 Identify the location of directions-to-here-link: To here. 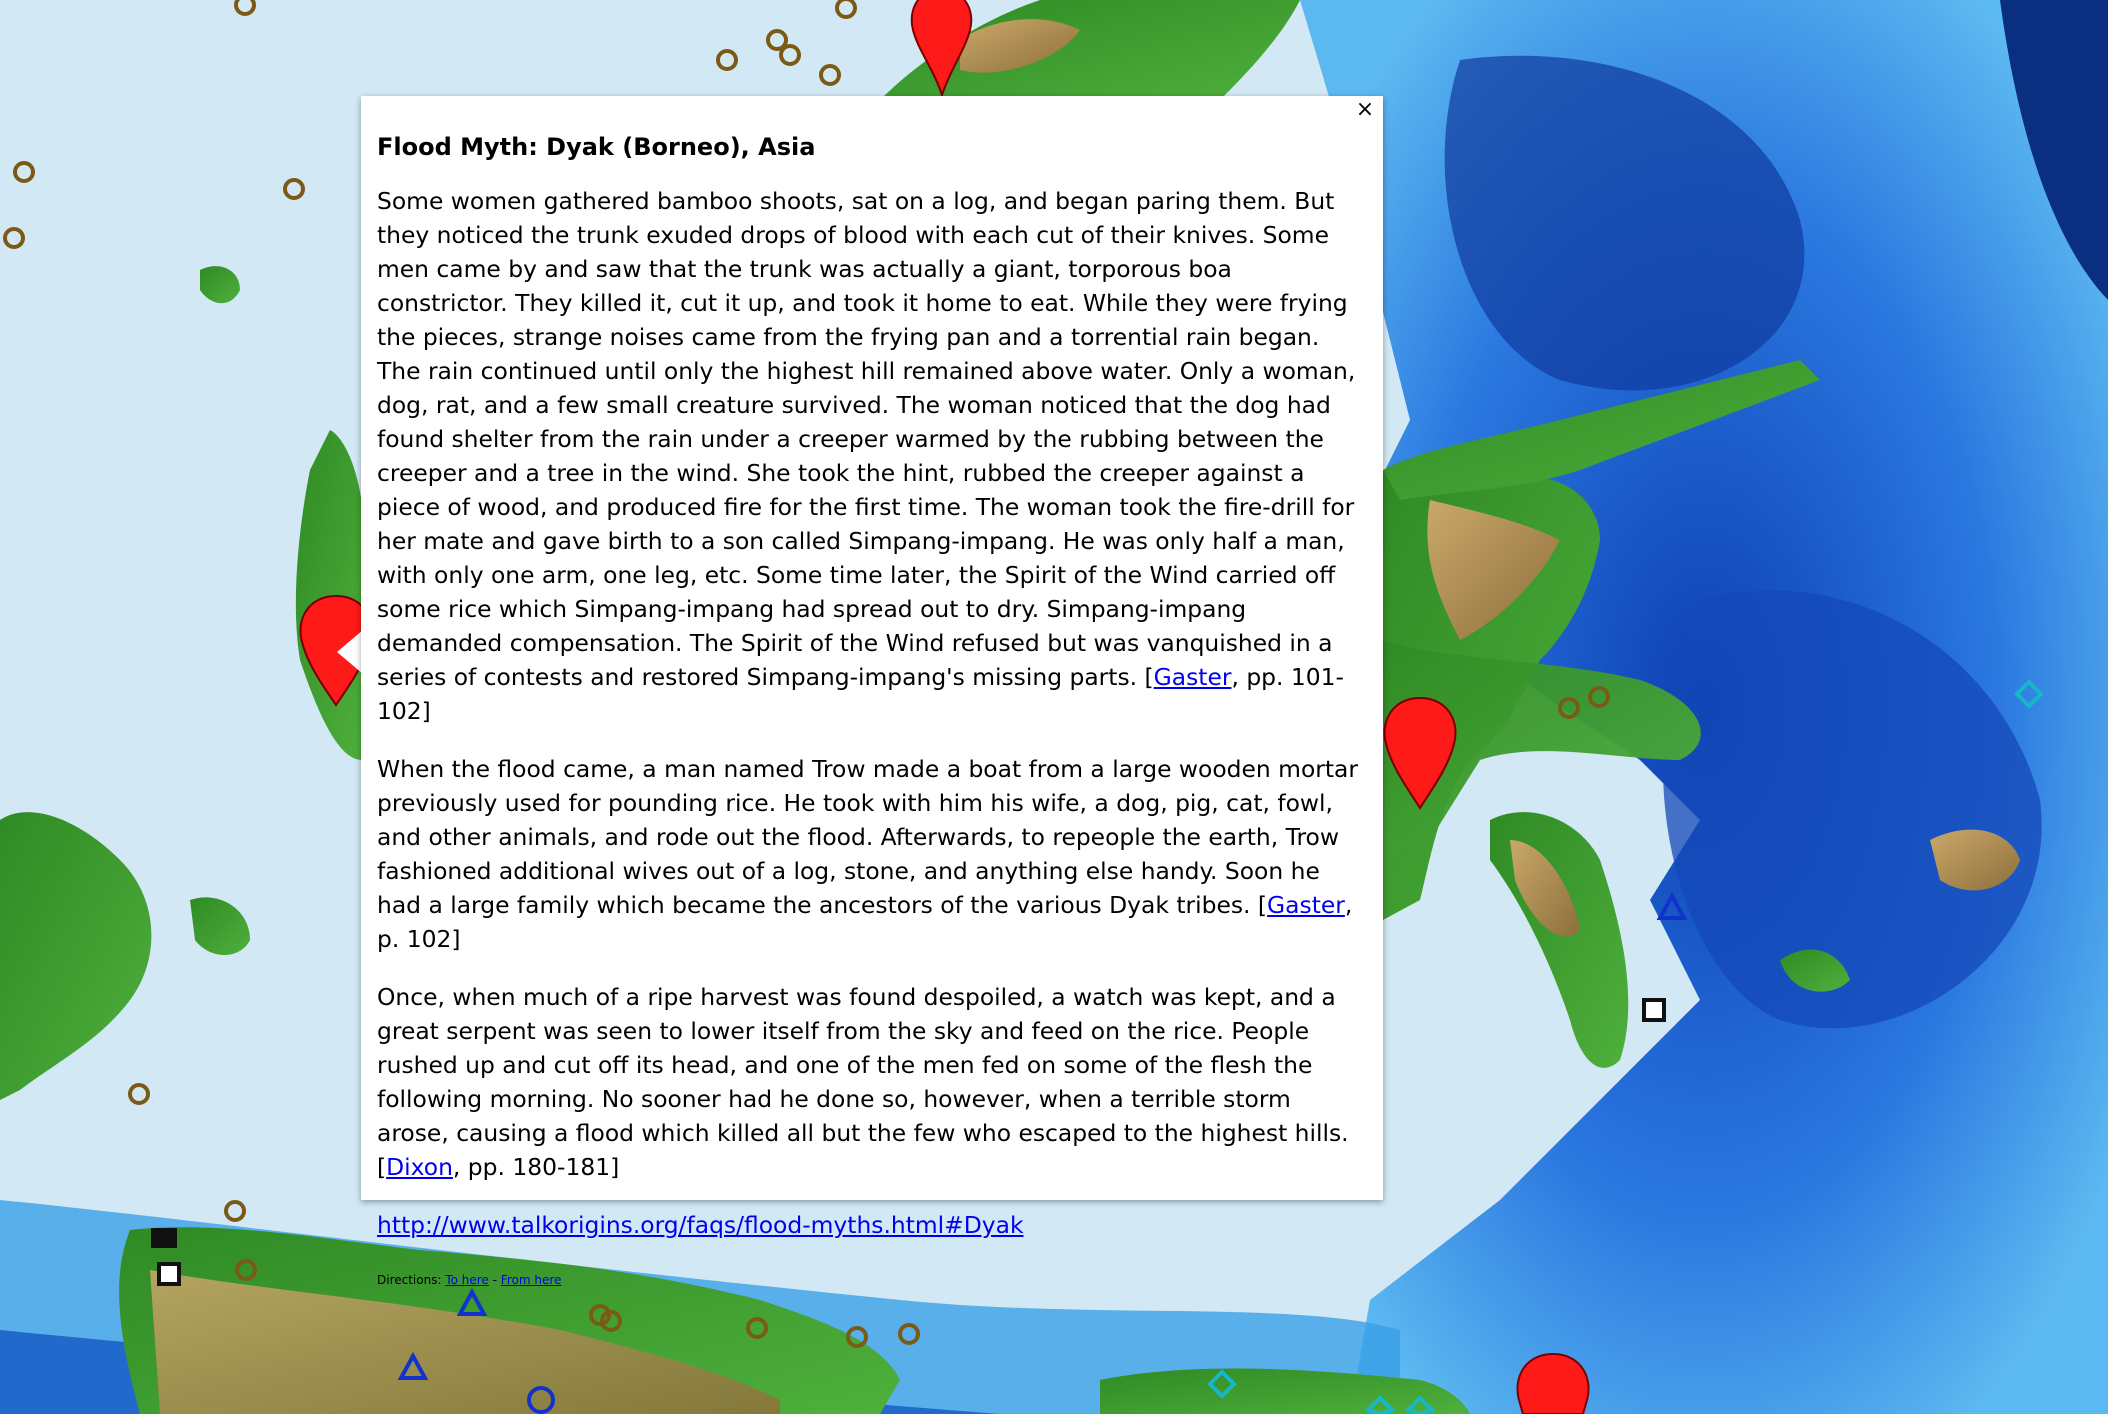
(467, 1280).